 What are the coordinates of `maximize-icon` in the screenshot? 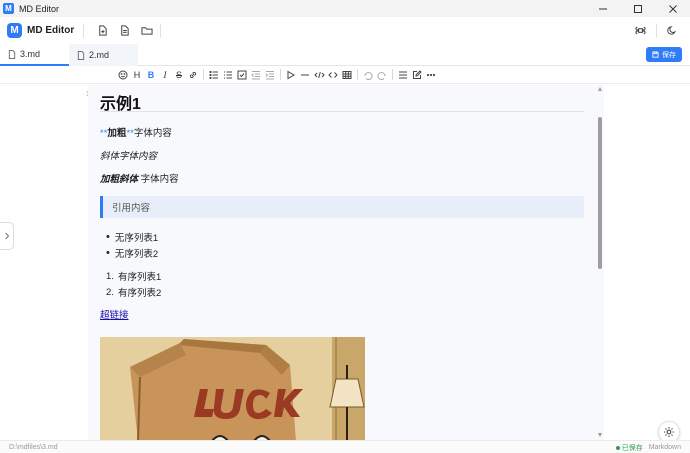 It's located at (637, 8).